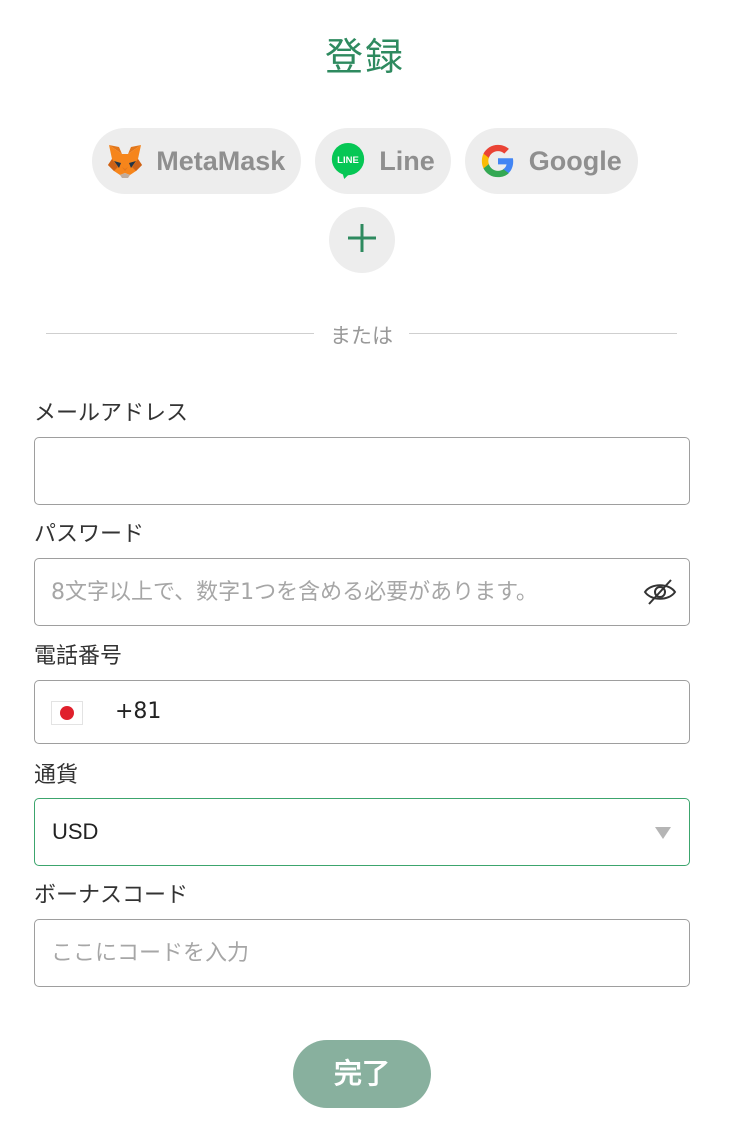 The height and width of the screenshot is (1141, 730). Describe the element at coordinates (78, 656) in the screenshot. I see `phone-label: 電話番号` at that location.